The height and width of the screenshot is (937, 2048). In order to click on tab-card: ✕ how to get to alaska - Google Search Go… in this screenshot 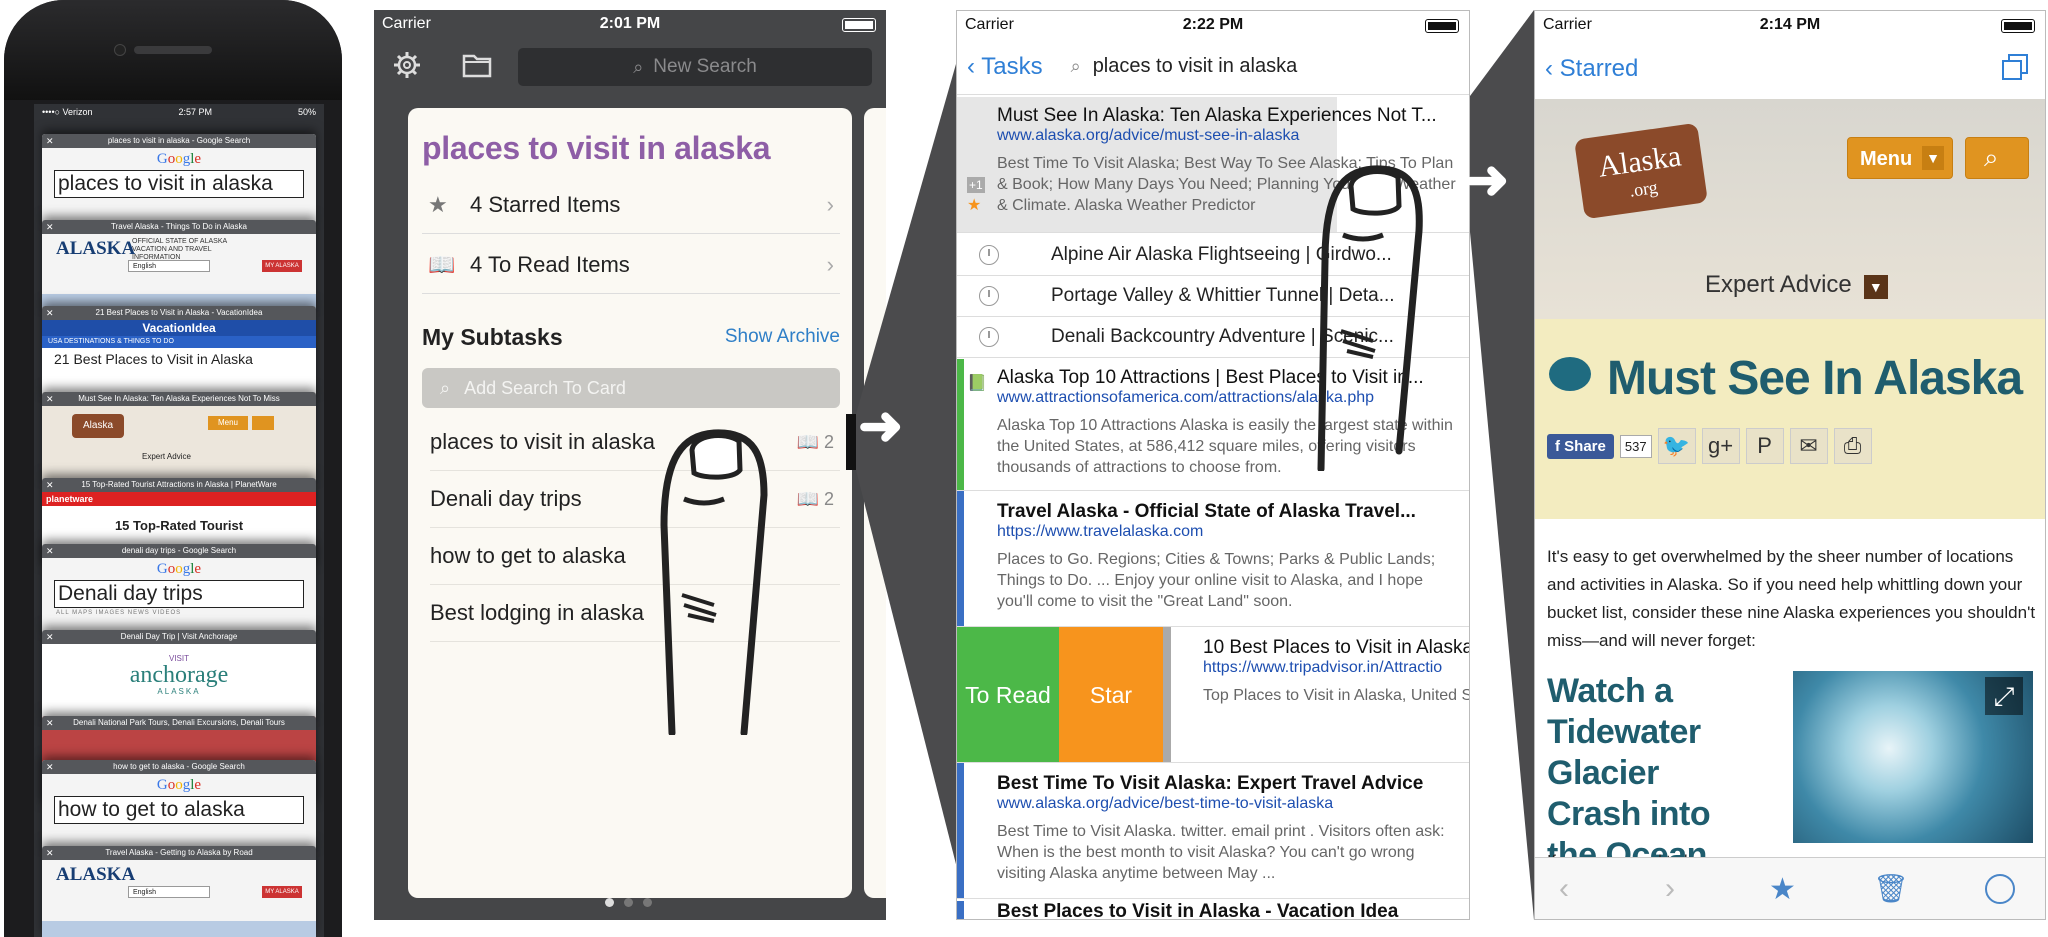, I will do `click(179, 805)`.